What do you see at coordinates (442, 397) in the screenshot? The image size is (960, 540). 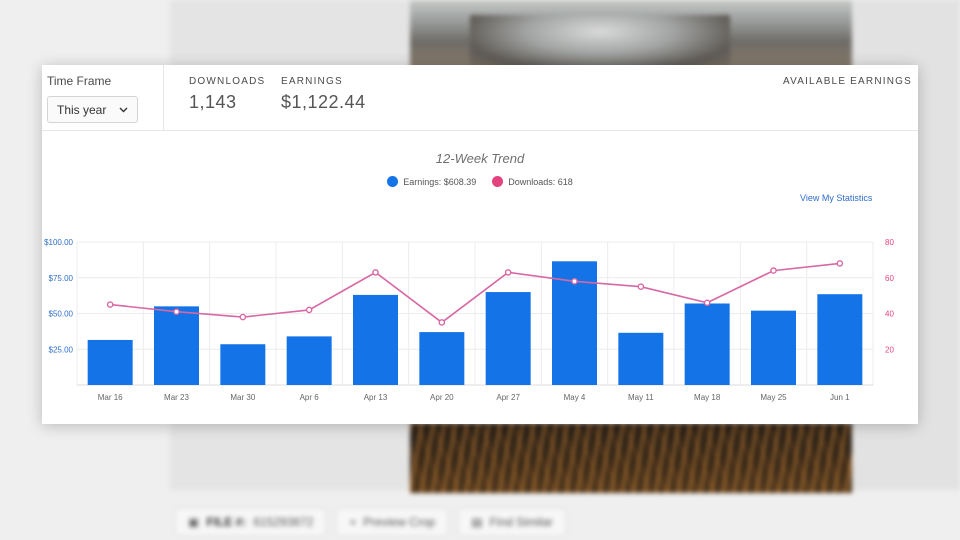 I see `x-tick-label: Apr 20` at bounding box center [442, 397].